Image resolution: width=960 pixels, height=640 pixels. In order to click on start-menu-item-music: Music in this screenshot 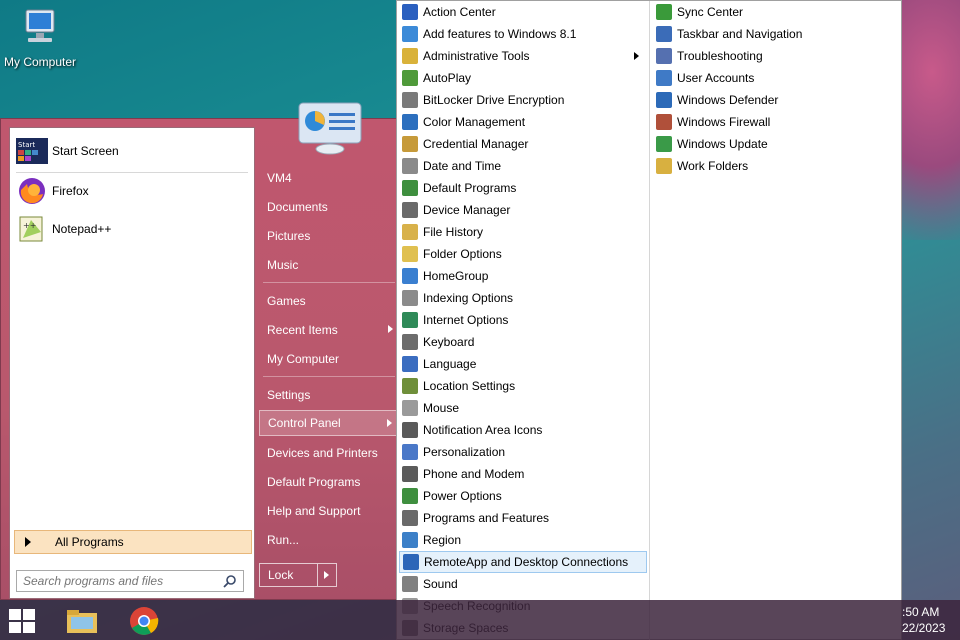, I will do `click(328, 265)`.